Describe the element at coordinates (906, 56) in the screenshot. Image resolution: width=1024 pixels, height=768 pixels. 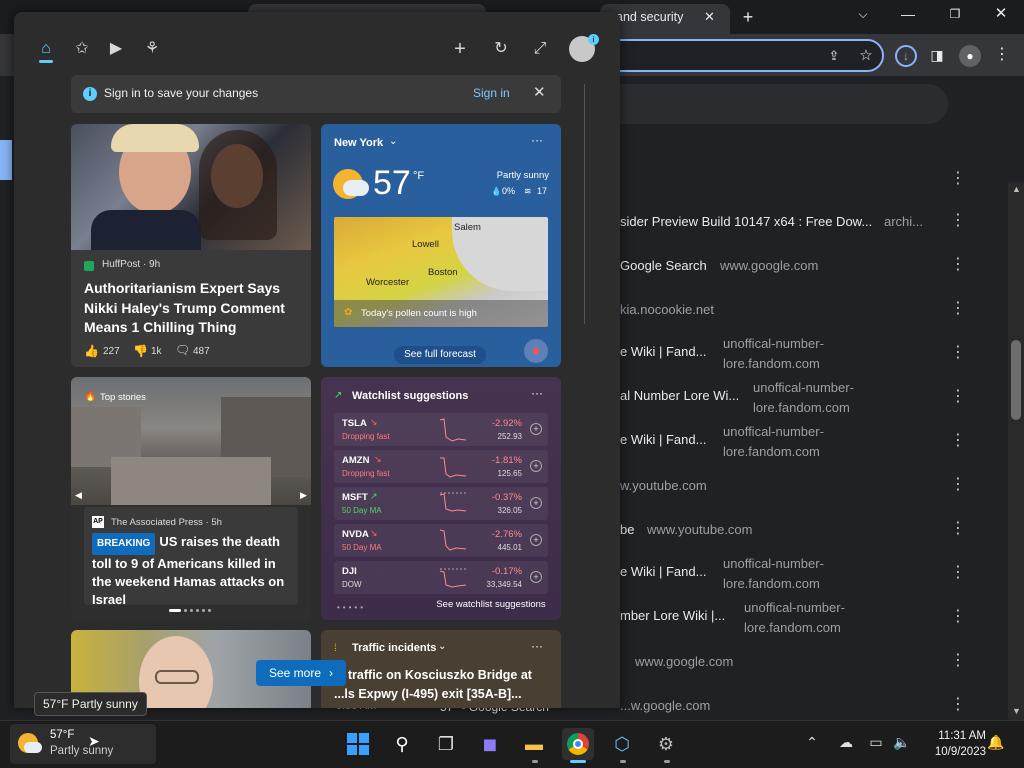
I see `download-icon: ↓` at that location.